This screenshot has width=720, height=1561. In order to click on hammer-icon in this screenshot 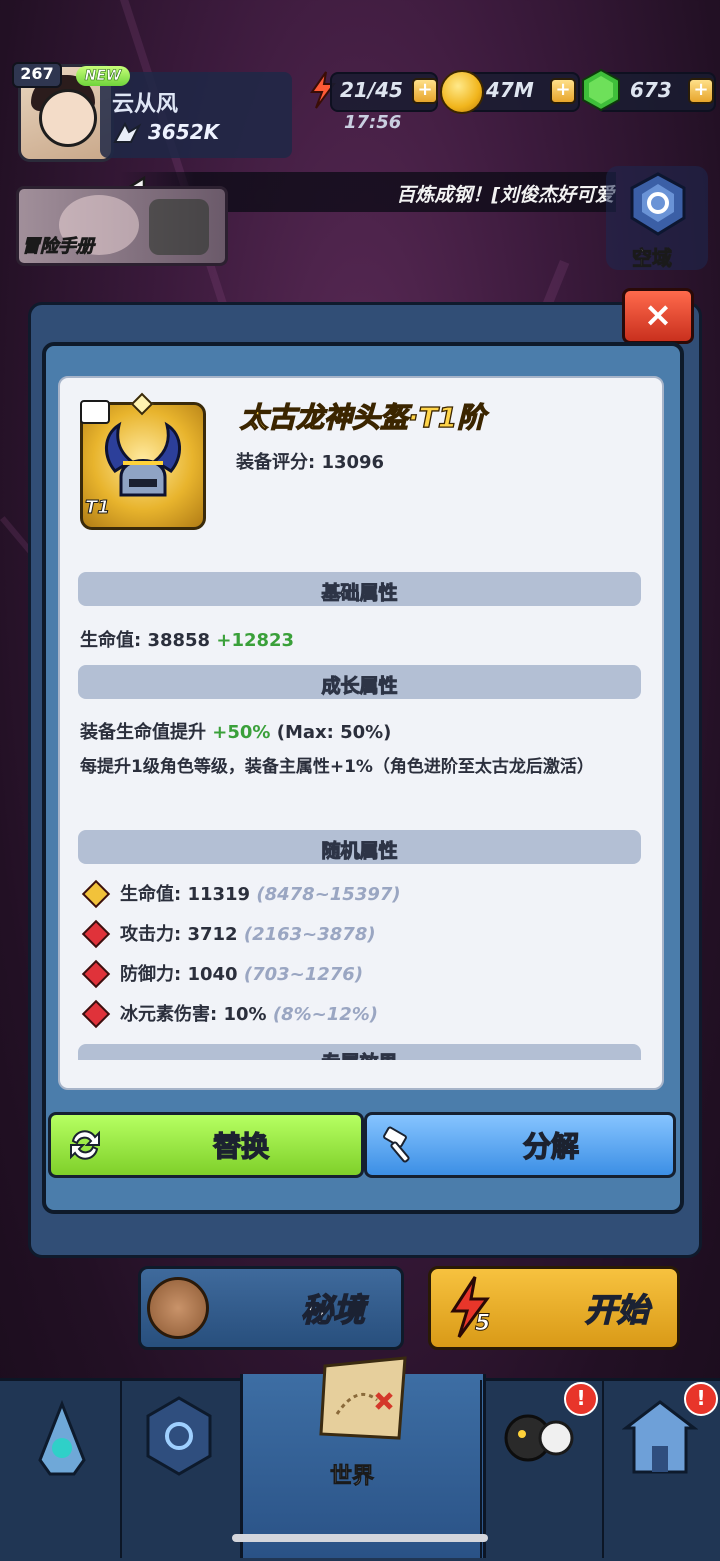, I will do `click(396, 1144)`.